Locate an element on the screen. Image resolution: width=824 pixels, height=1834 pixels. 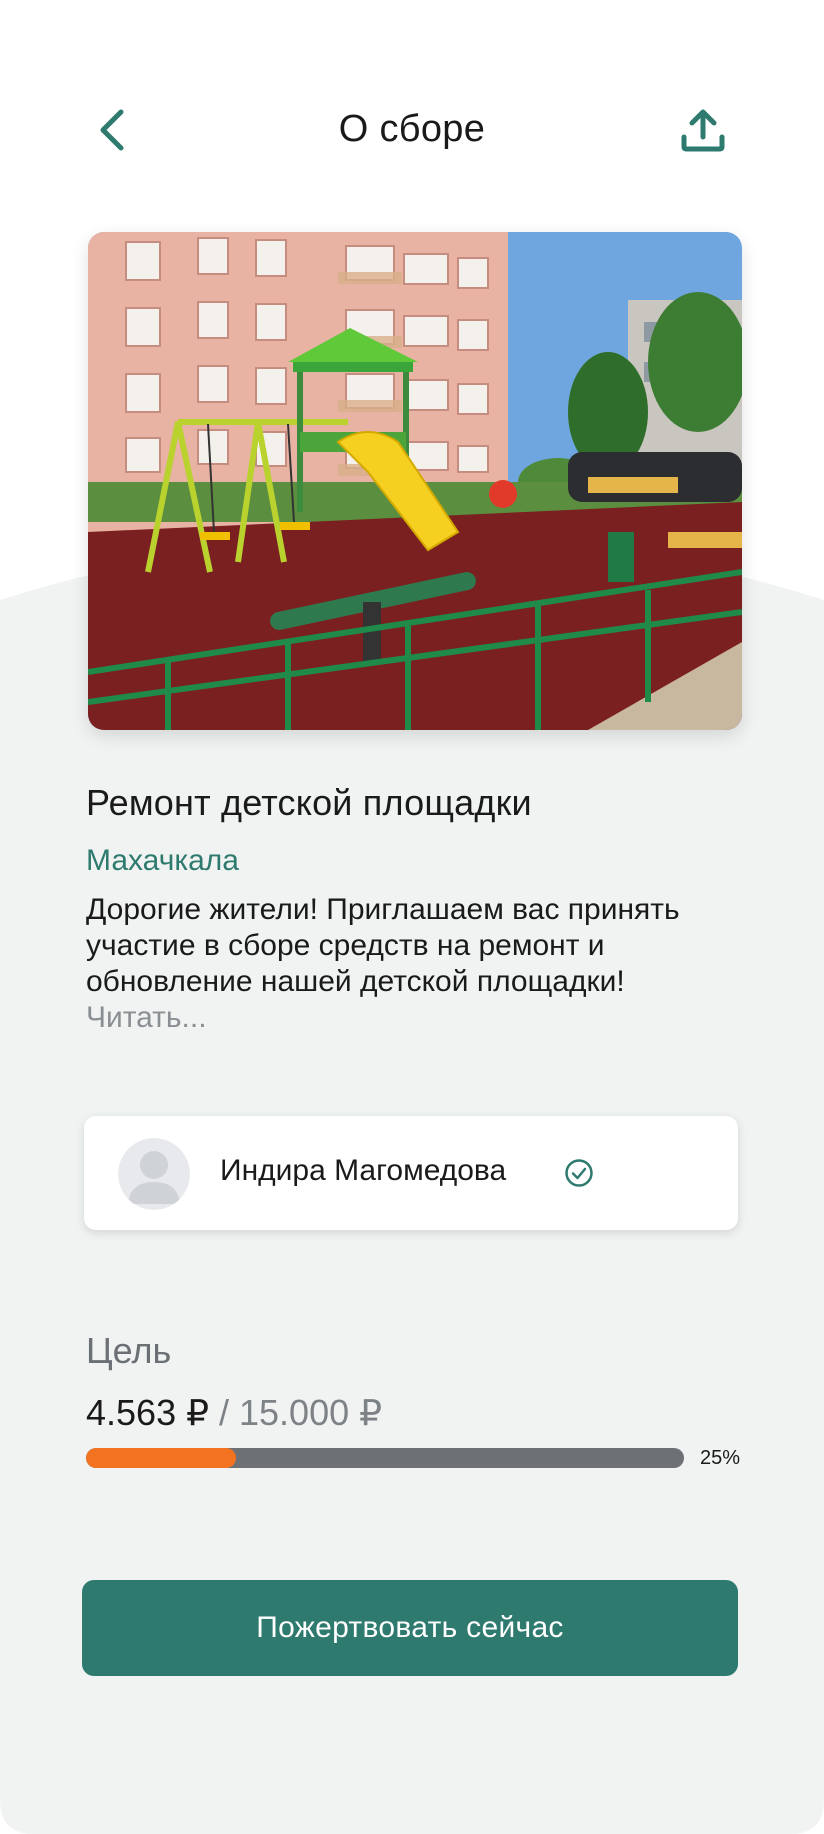
check-circle-icon is located at coordinates (579, 1173).